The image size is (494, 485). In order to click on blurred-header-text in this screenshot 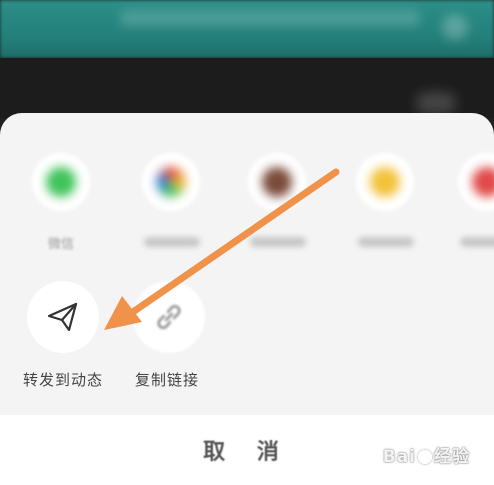, I will do `click(270, 18)`.